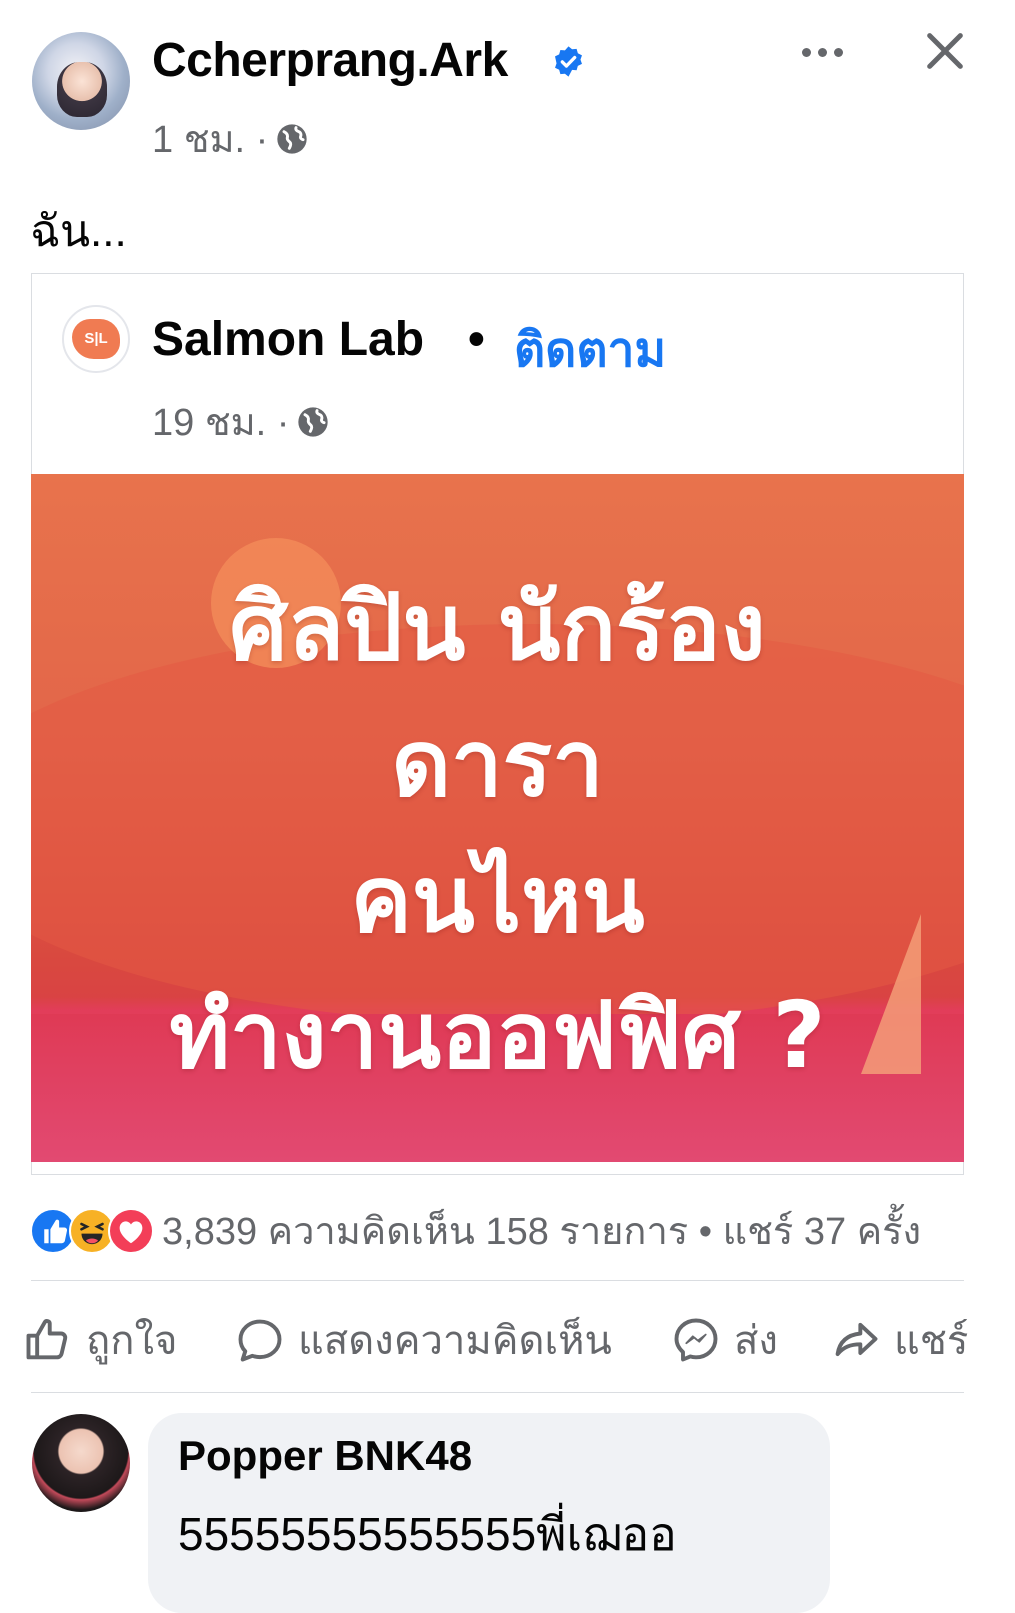 The width and height of the screenshot is (1015, 1613). I want to click on shared-post-time: 19 ชม. ·, so click(220, 421).